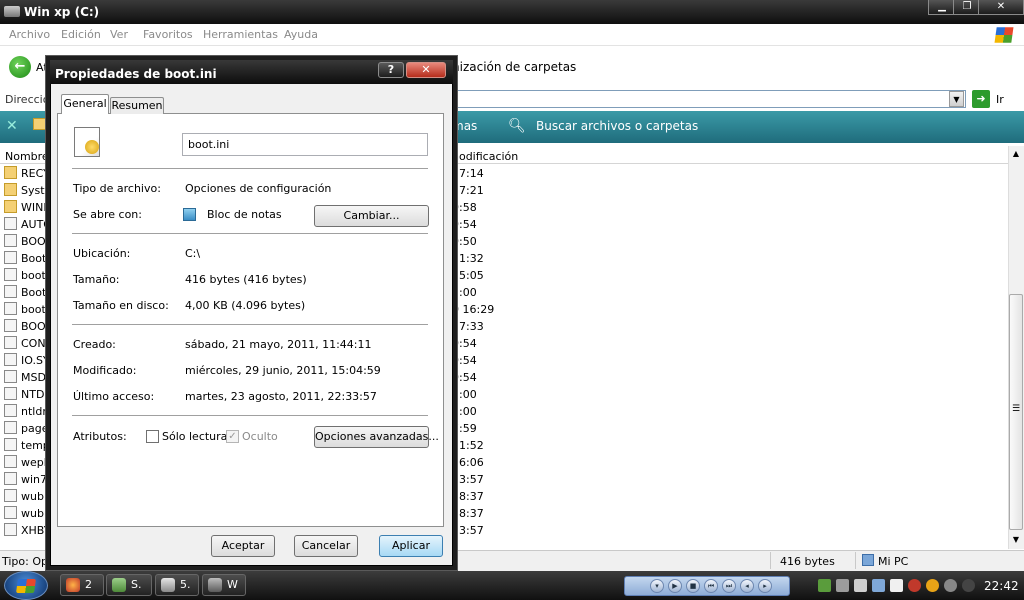  Describe the element at coordinates (27, 293) in the screenshot. I see `file-row: Bootf` at that location.